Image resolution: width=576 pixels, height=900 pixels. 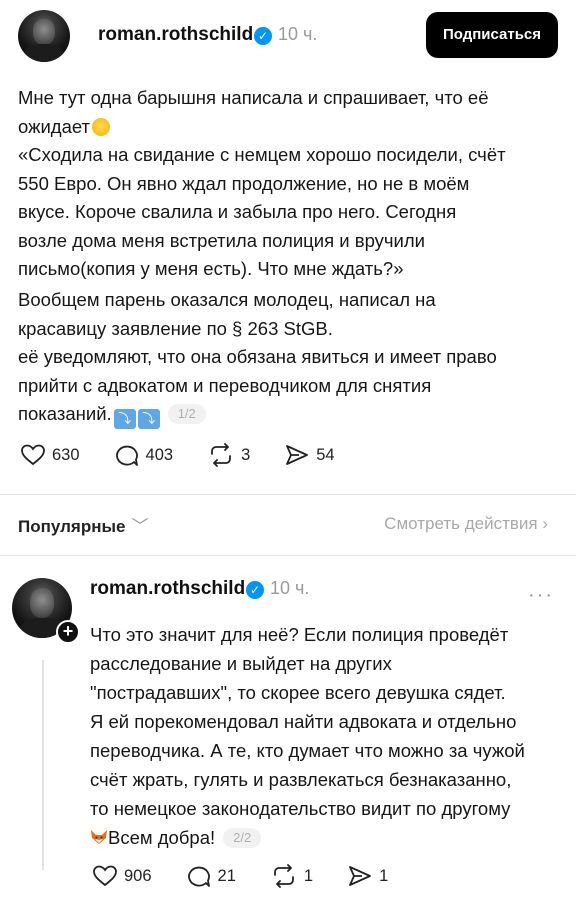 What do you see at coordinates (72, 526) in the screenshot?
I see `popular-label: Популярные` at bounding box center [72, 526].